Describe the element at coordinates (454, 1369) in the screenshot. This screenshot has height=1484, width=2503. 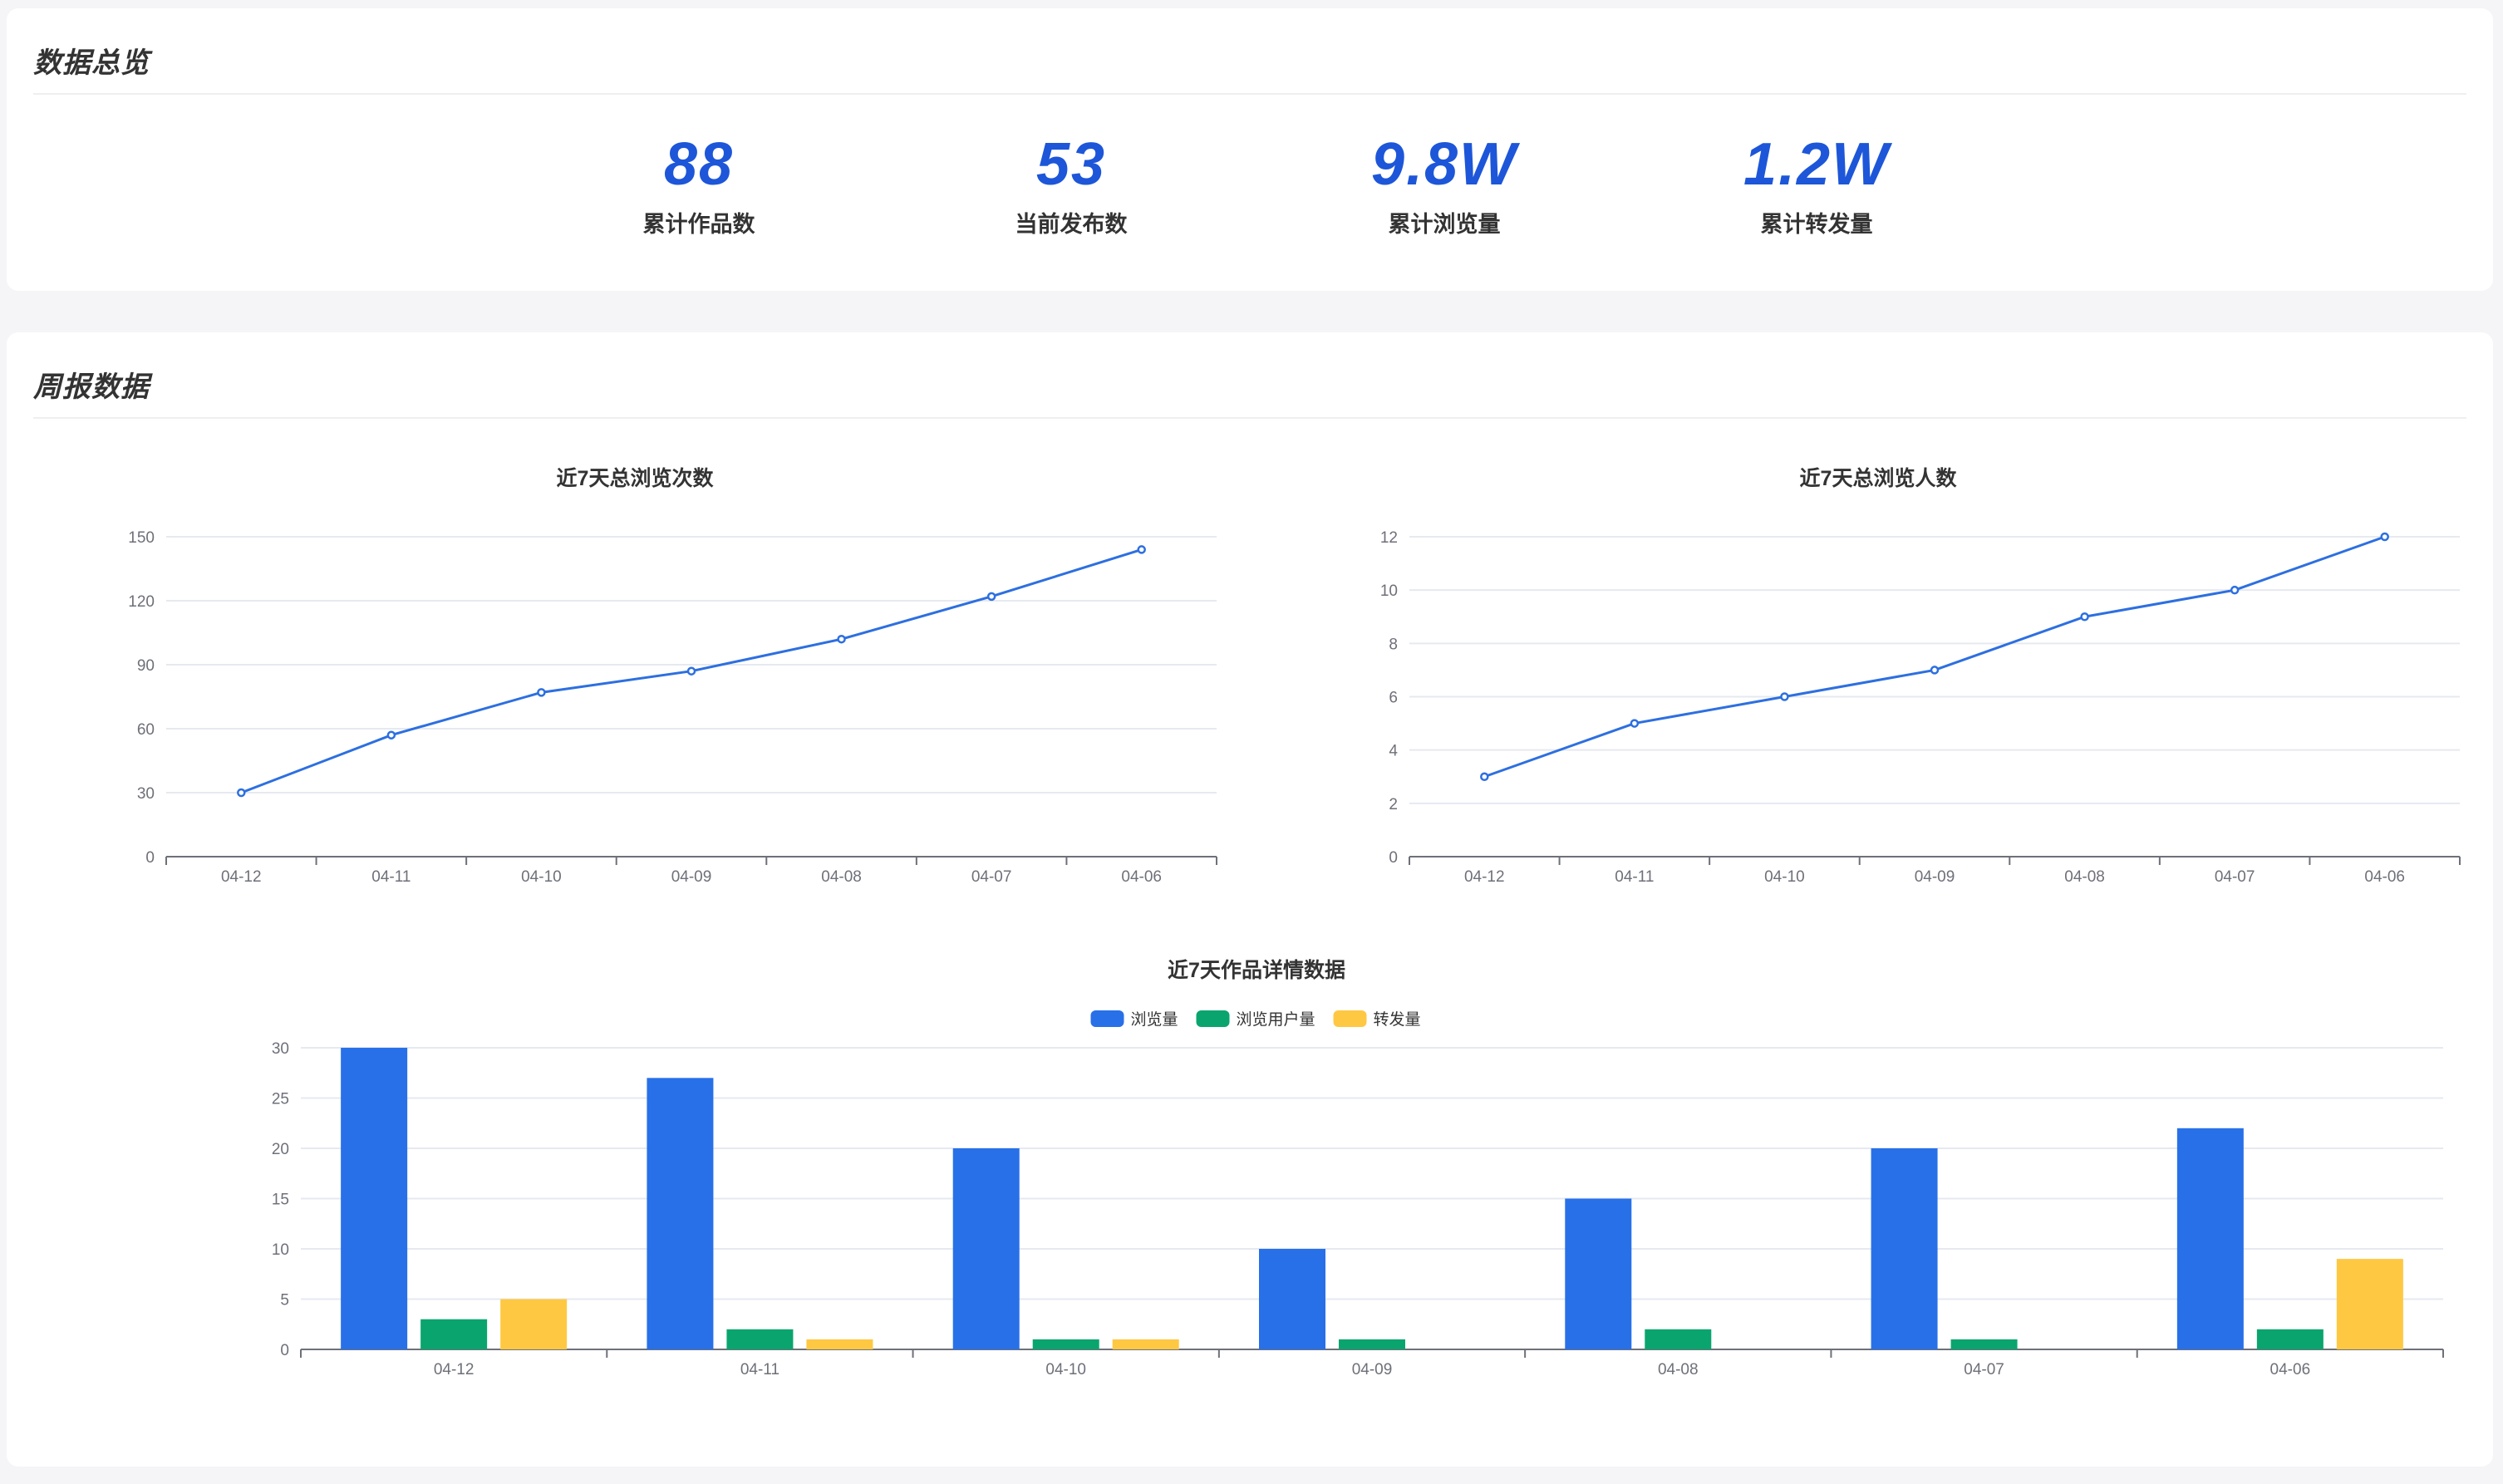
I see `detail-xtick-label: 04-12` at that location.